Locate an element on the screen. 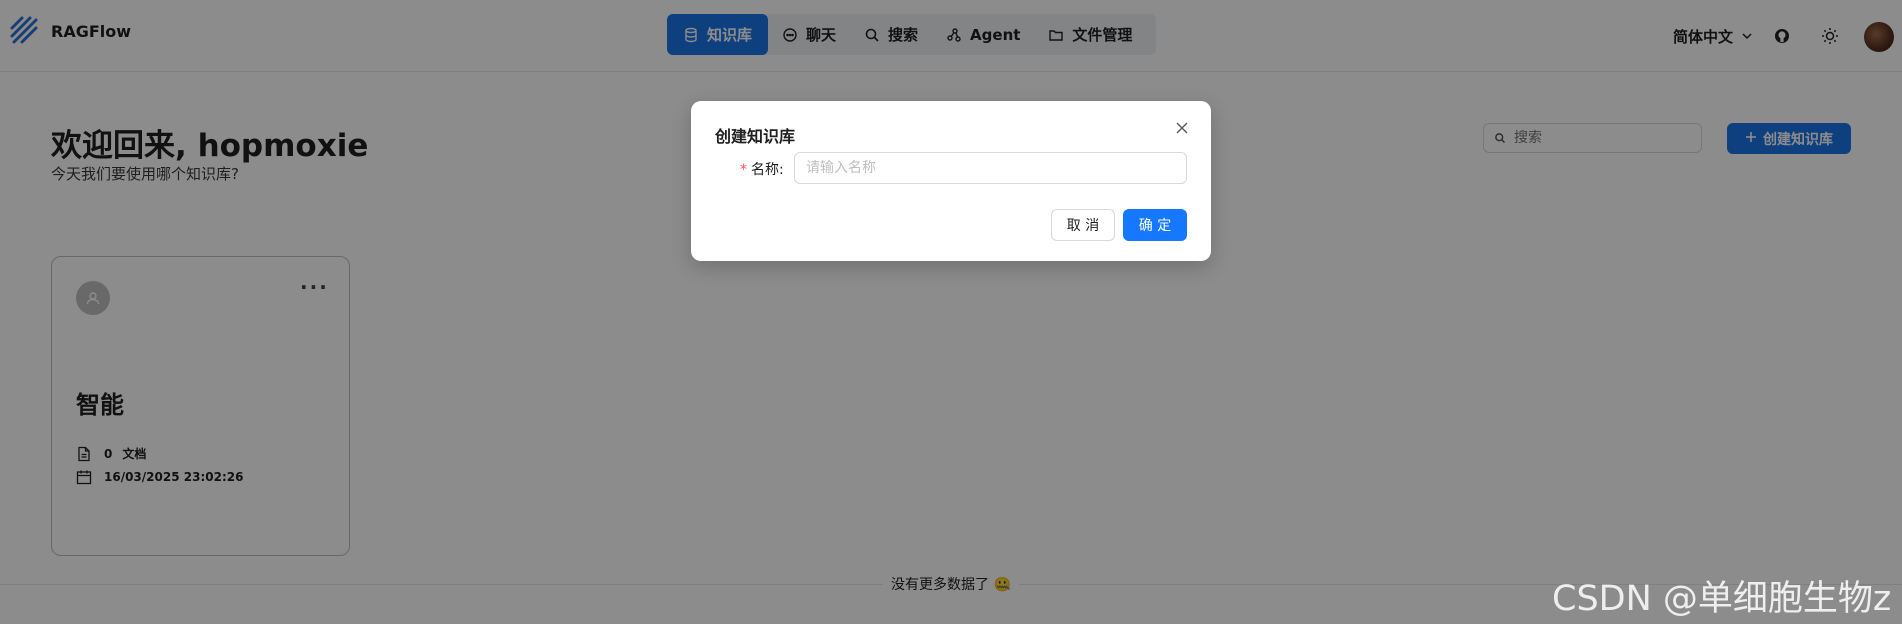 The image size is (1902, 624). close-icon is located at coordinates (1182, 128).